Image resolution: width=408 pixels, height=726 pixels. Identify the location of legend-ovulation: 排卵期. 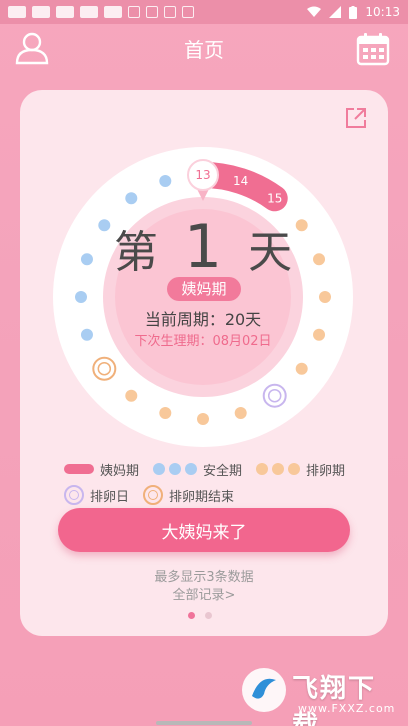
(300, 469).